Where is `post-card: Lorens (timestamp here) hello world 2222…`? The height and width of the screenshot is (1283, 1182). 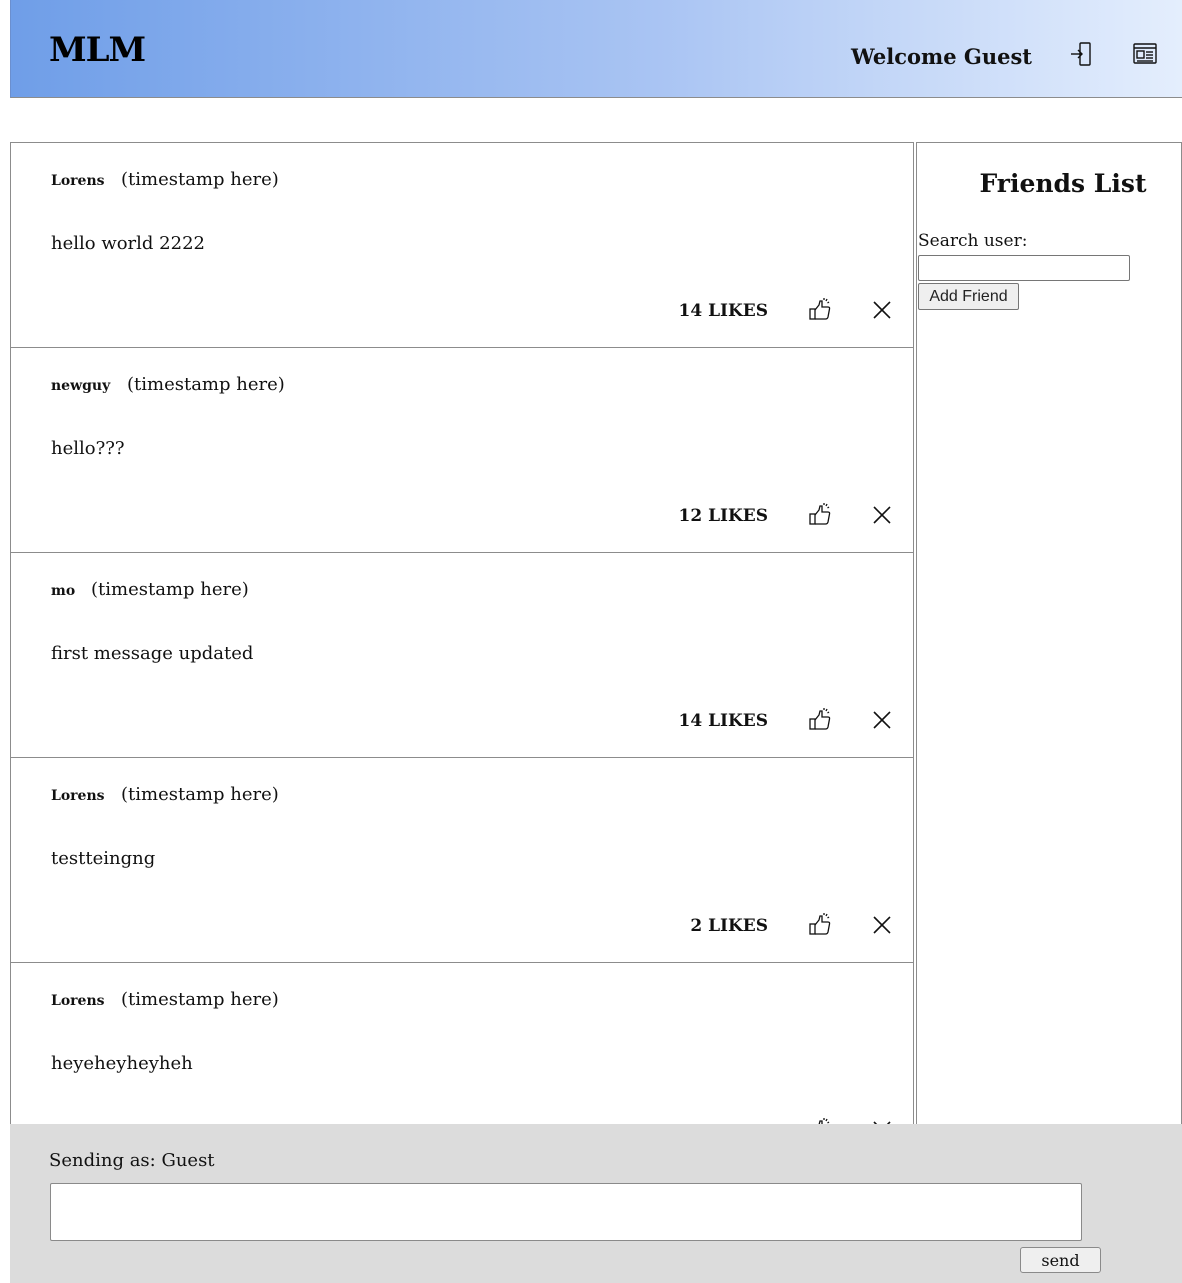
post-card: Lorens (timestamp here) hello world 2222… is located at coordinates (462, 244).